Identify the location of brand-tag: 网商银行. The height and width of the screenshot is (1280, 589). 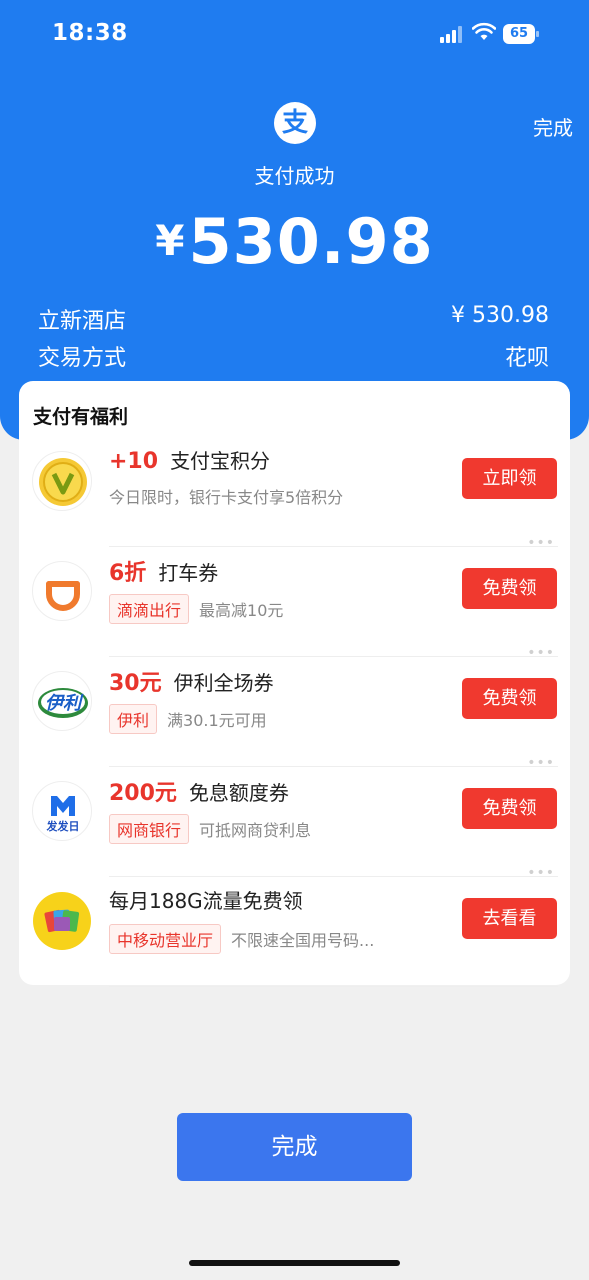
(149, 829).